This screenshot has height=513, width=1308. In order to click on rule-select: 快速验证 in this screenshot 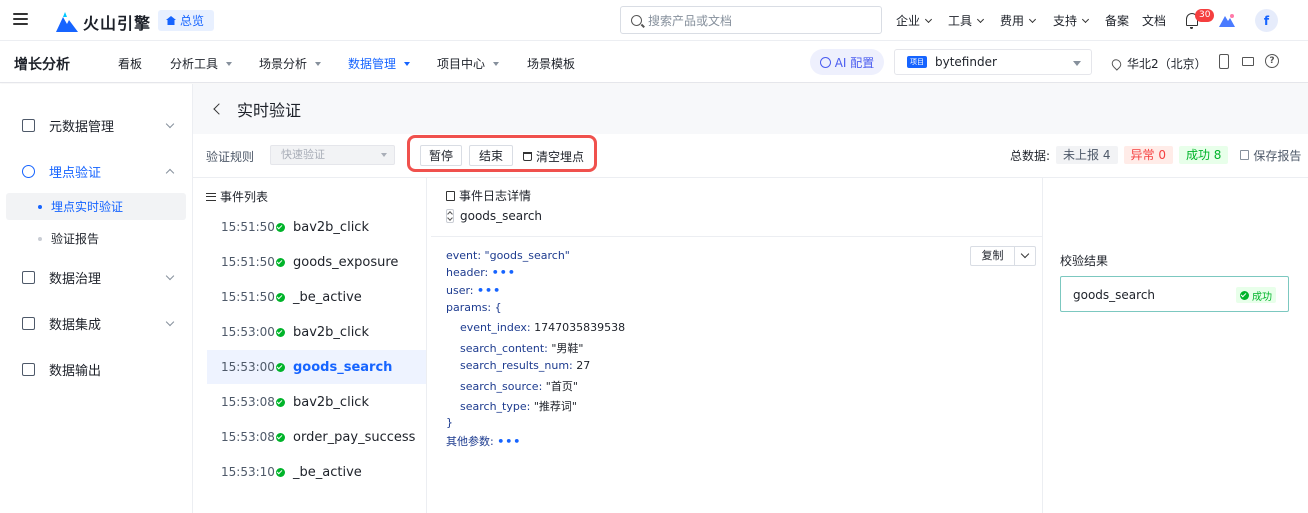, I will do `click(332, 155)`.